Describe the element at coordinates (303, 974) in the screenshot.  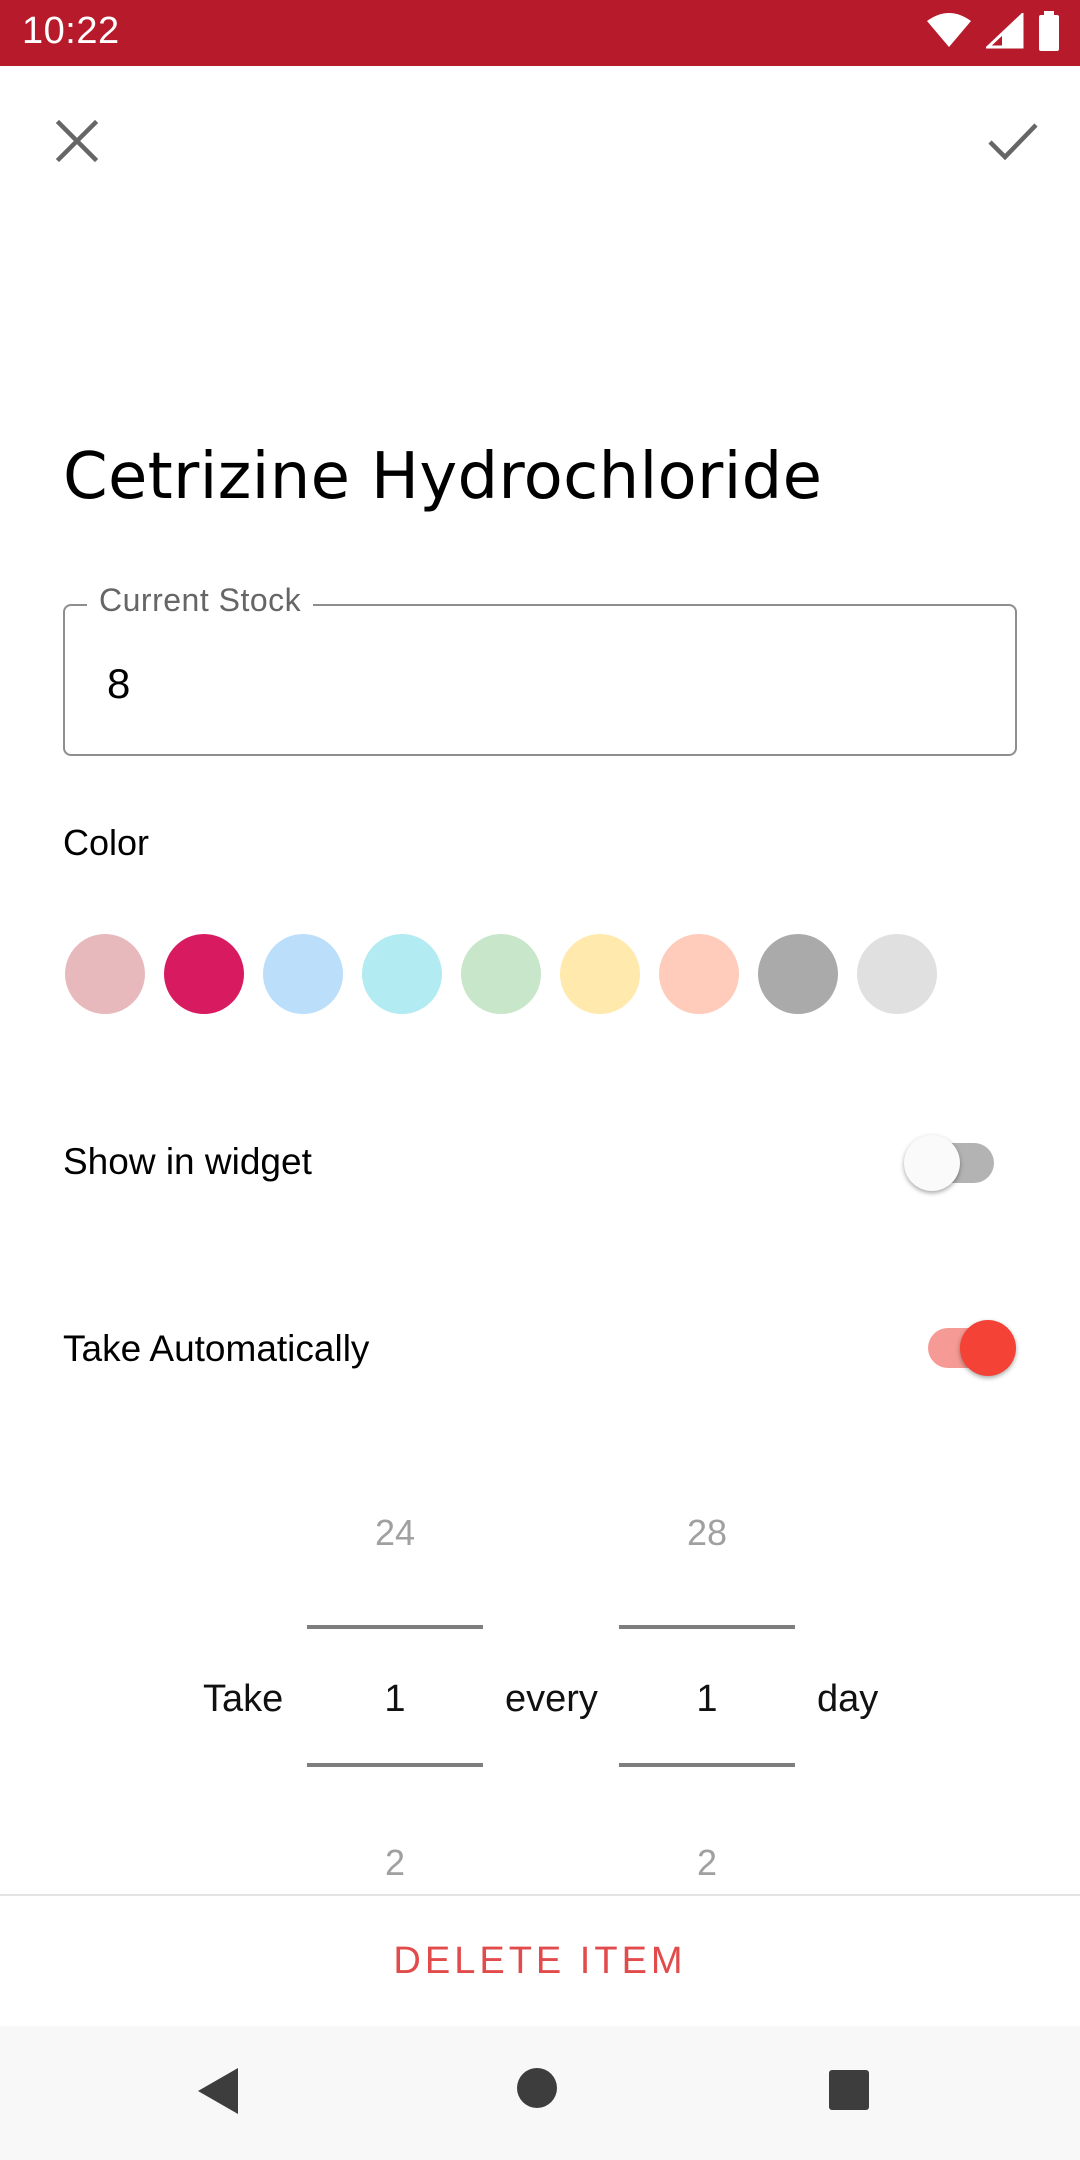
I see `color-swatch-light-blue` at that location.